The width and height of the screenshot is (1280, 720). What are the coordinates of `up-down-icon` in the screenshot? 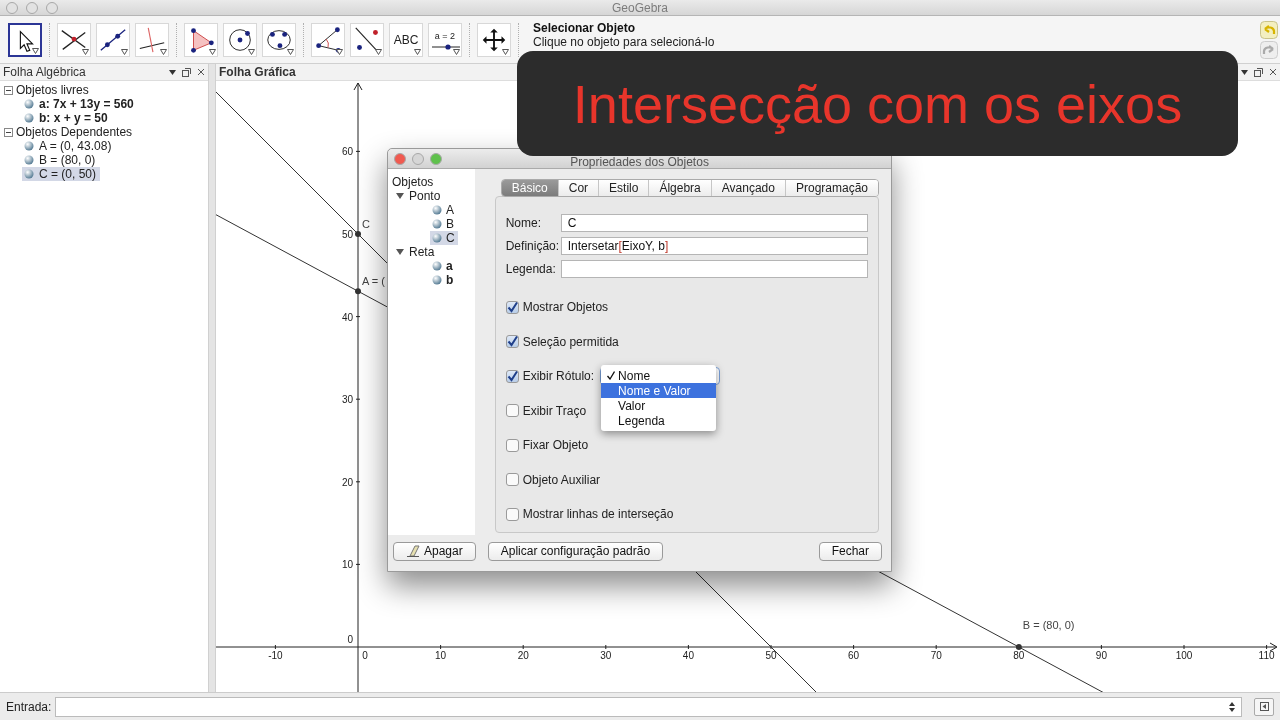 It's located at (1232, 706).